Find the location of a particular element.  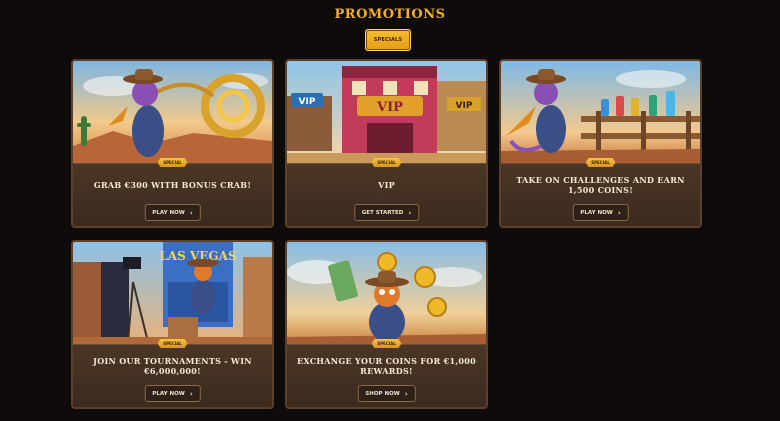

promo-card-title: TAKE ON CHALLENGES AND EARN 1,500 COINS! is located at coordinates (600, 185).